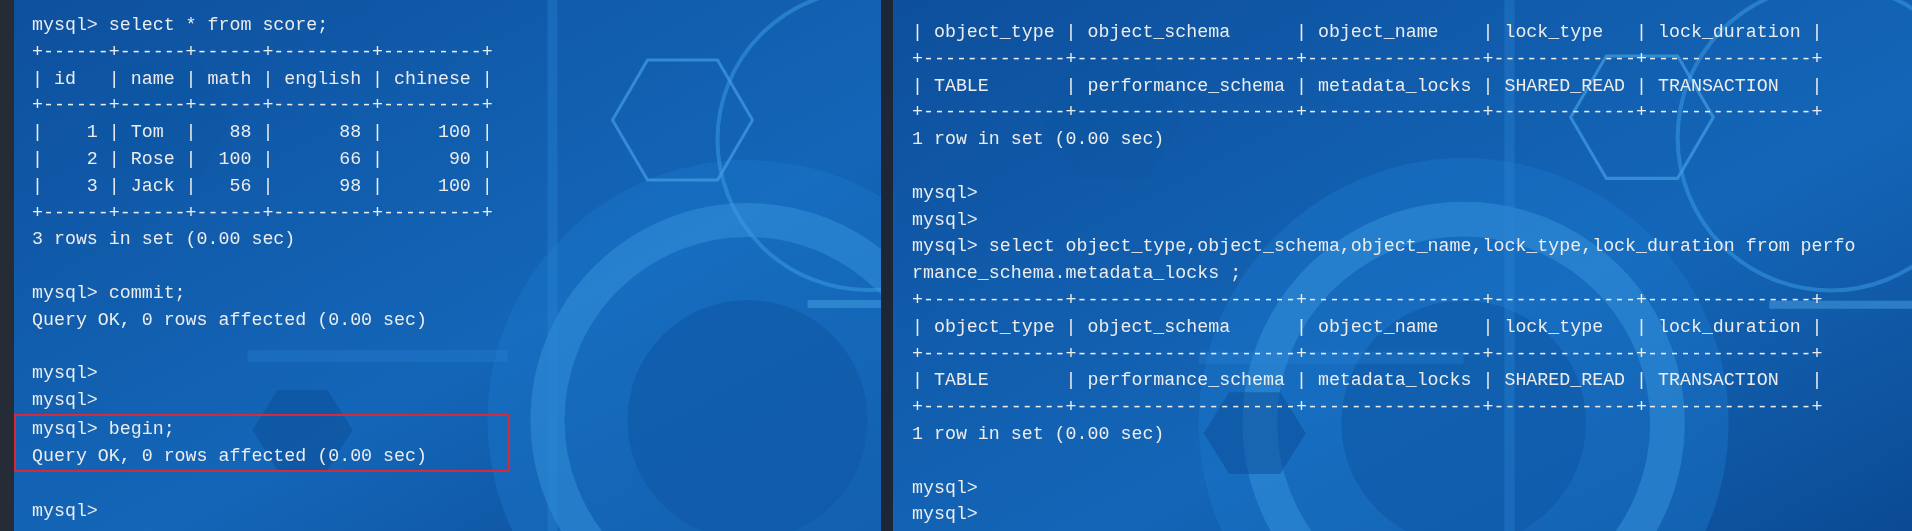  I want to click on terminal-line: rmance_schema.metadata_locks ;, so click(1077, 274).